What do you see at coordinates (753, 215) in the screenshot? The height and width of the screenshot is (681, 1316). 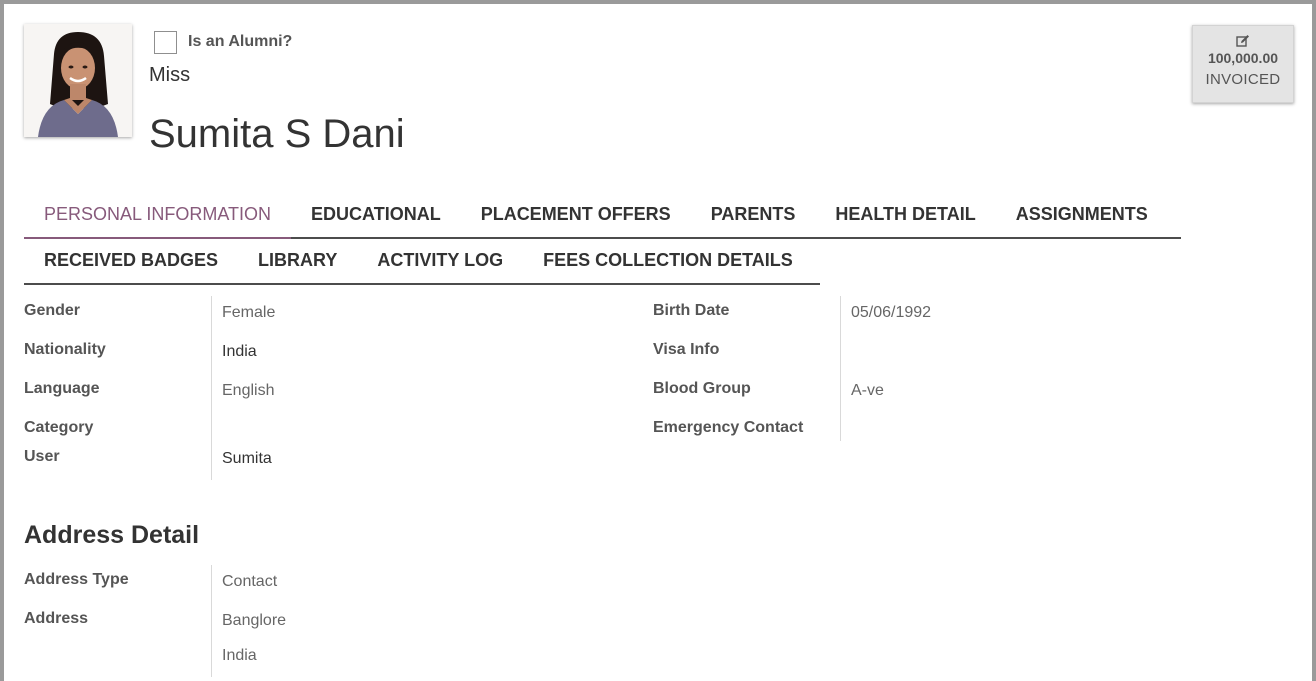 I see `tab-parents: PARENTS` at bounding box center [753, 215].